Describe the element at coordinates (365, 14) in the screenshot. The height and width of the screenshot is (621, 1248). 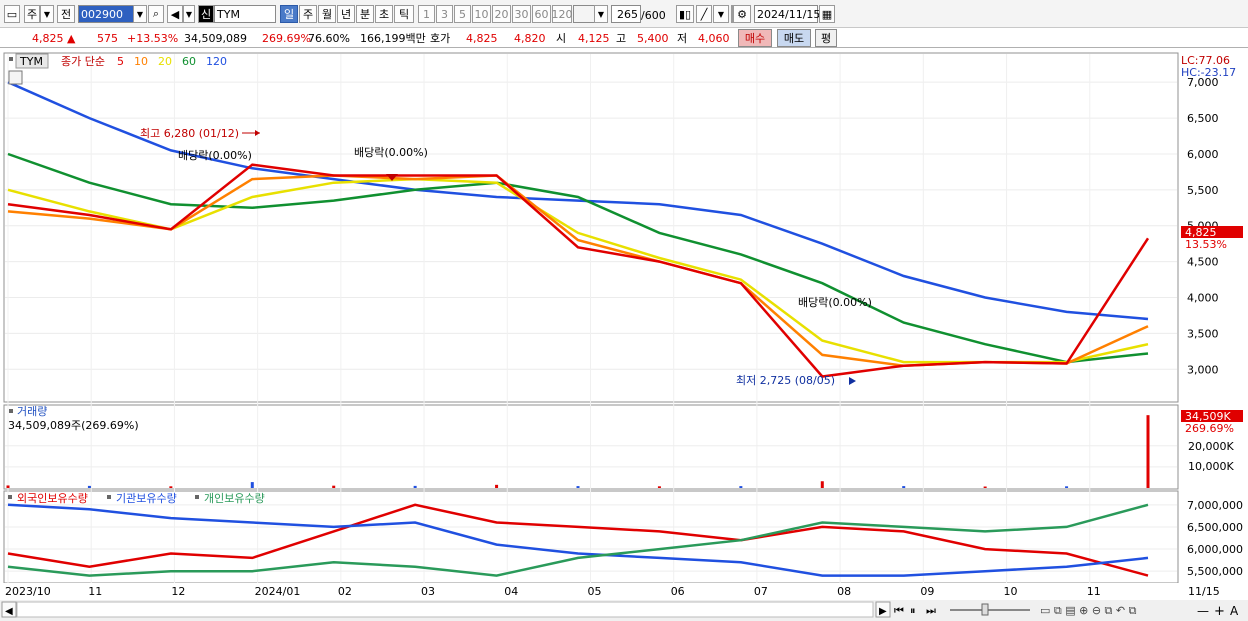
I see `period-minute: 분` at that location.